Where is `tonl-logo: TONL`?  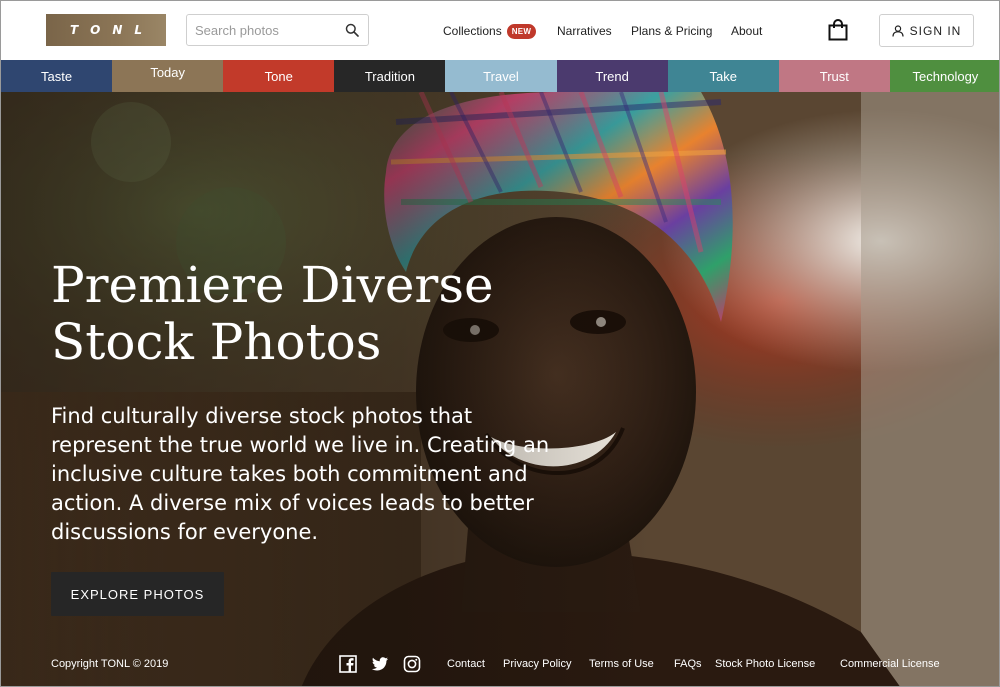
tonl-logo: TONL is located at coordinates (106, 30).